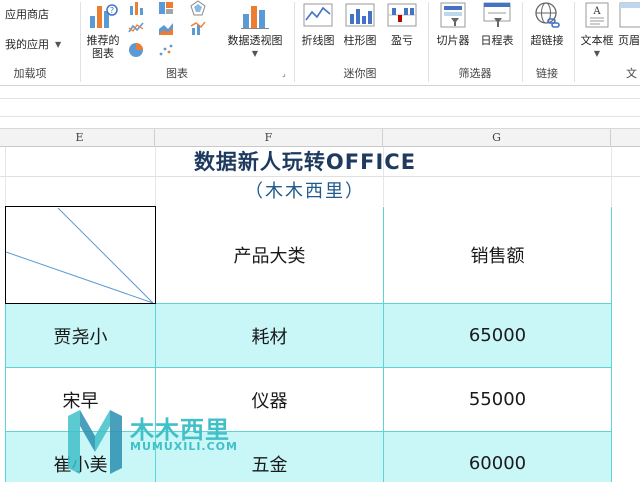 The height and width of the screenshot is (482, 640). Describe the element at coordinates (184, 446) in the screenshot. I see `watermark-text-en: MUMUXILI.COM` at that location.